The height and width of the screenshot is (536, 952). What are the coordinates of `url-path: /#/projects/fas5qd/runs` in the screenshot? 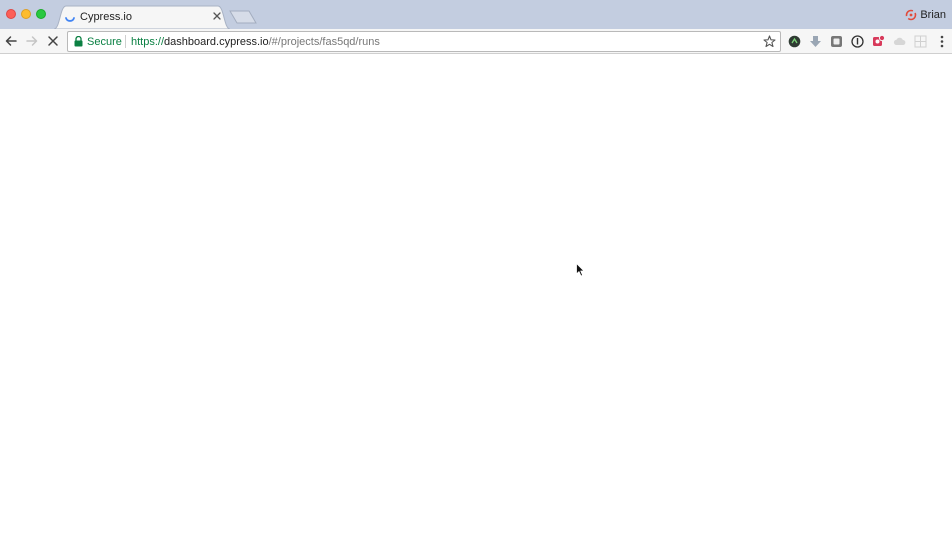 It's located at (324, 42).